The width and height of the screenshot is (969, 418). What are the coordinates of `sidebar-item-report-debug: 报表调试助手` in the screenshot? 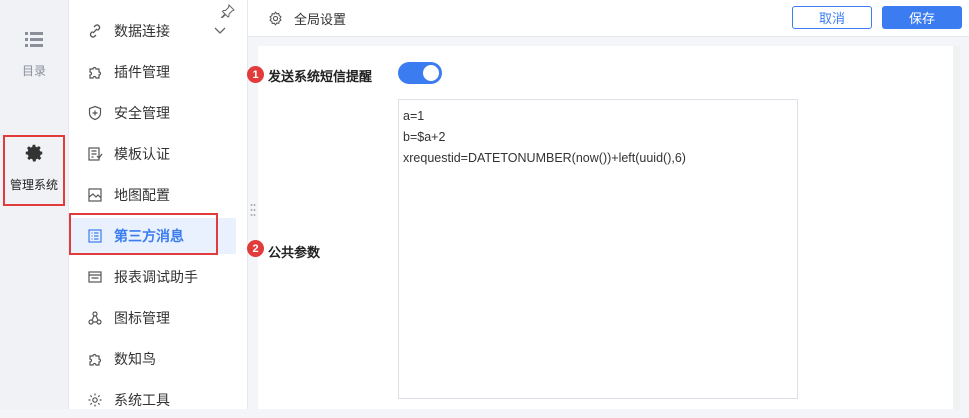 It's located at (152, 277).